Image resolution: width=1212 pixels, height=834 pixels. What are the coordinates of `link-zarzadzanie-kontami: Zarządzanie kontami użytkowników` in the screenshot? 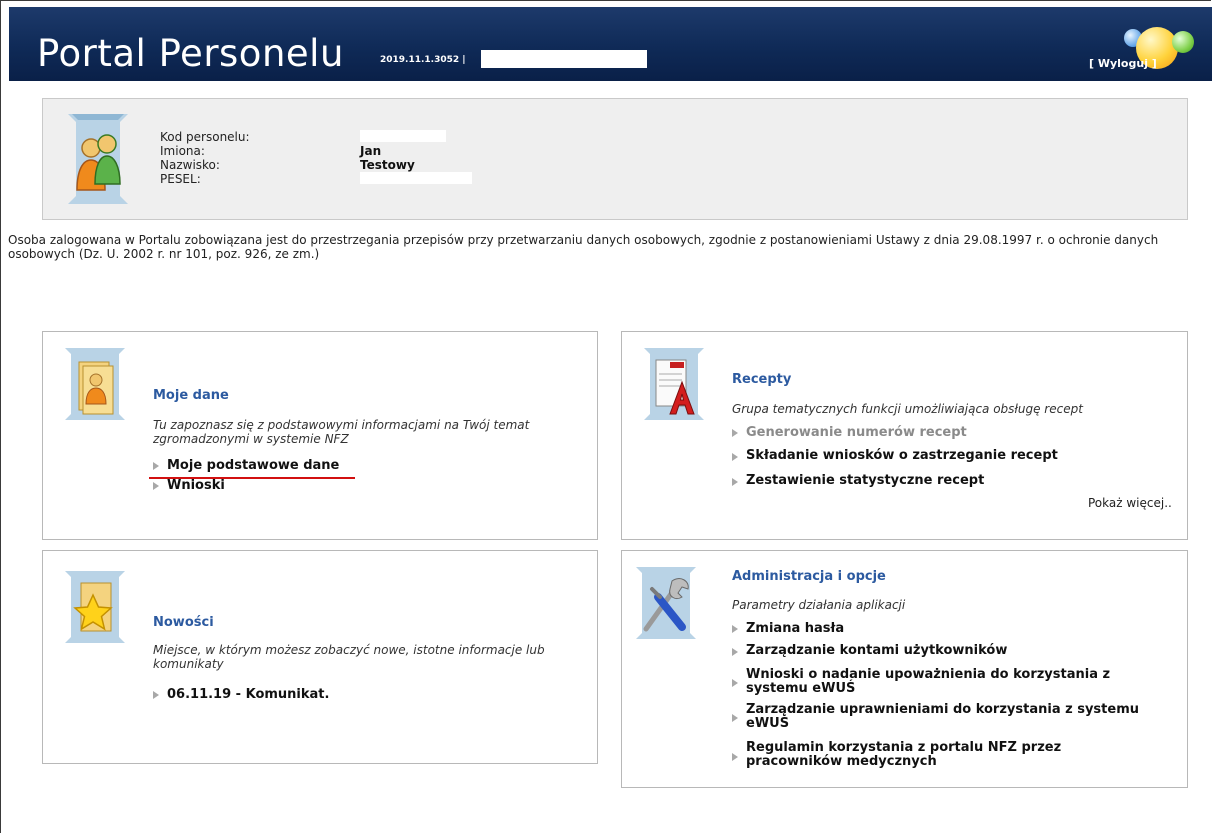 It's located at (876, 651).